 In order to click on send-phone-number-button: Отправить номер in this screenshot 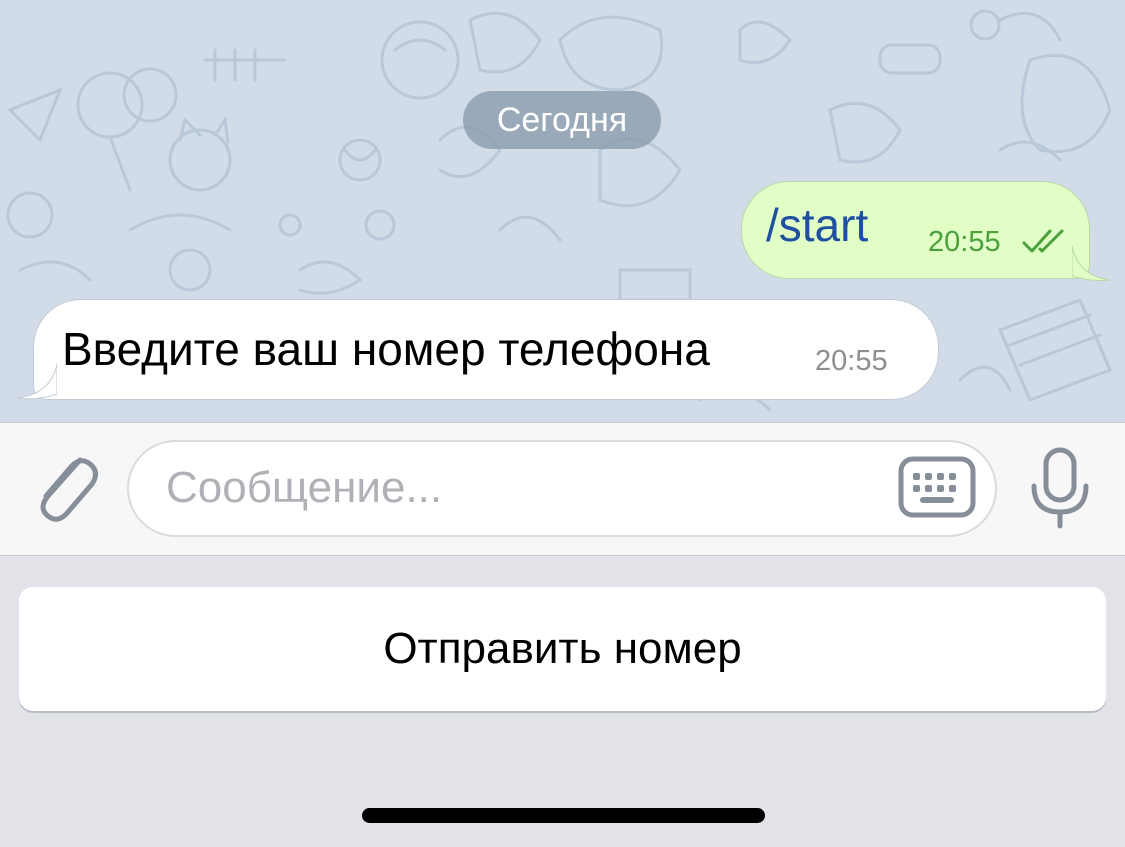, I will do `click(562, 649)`.